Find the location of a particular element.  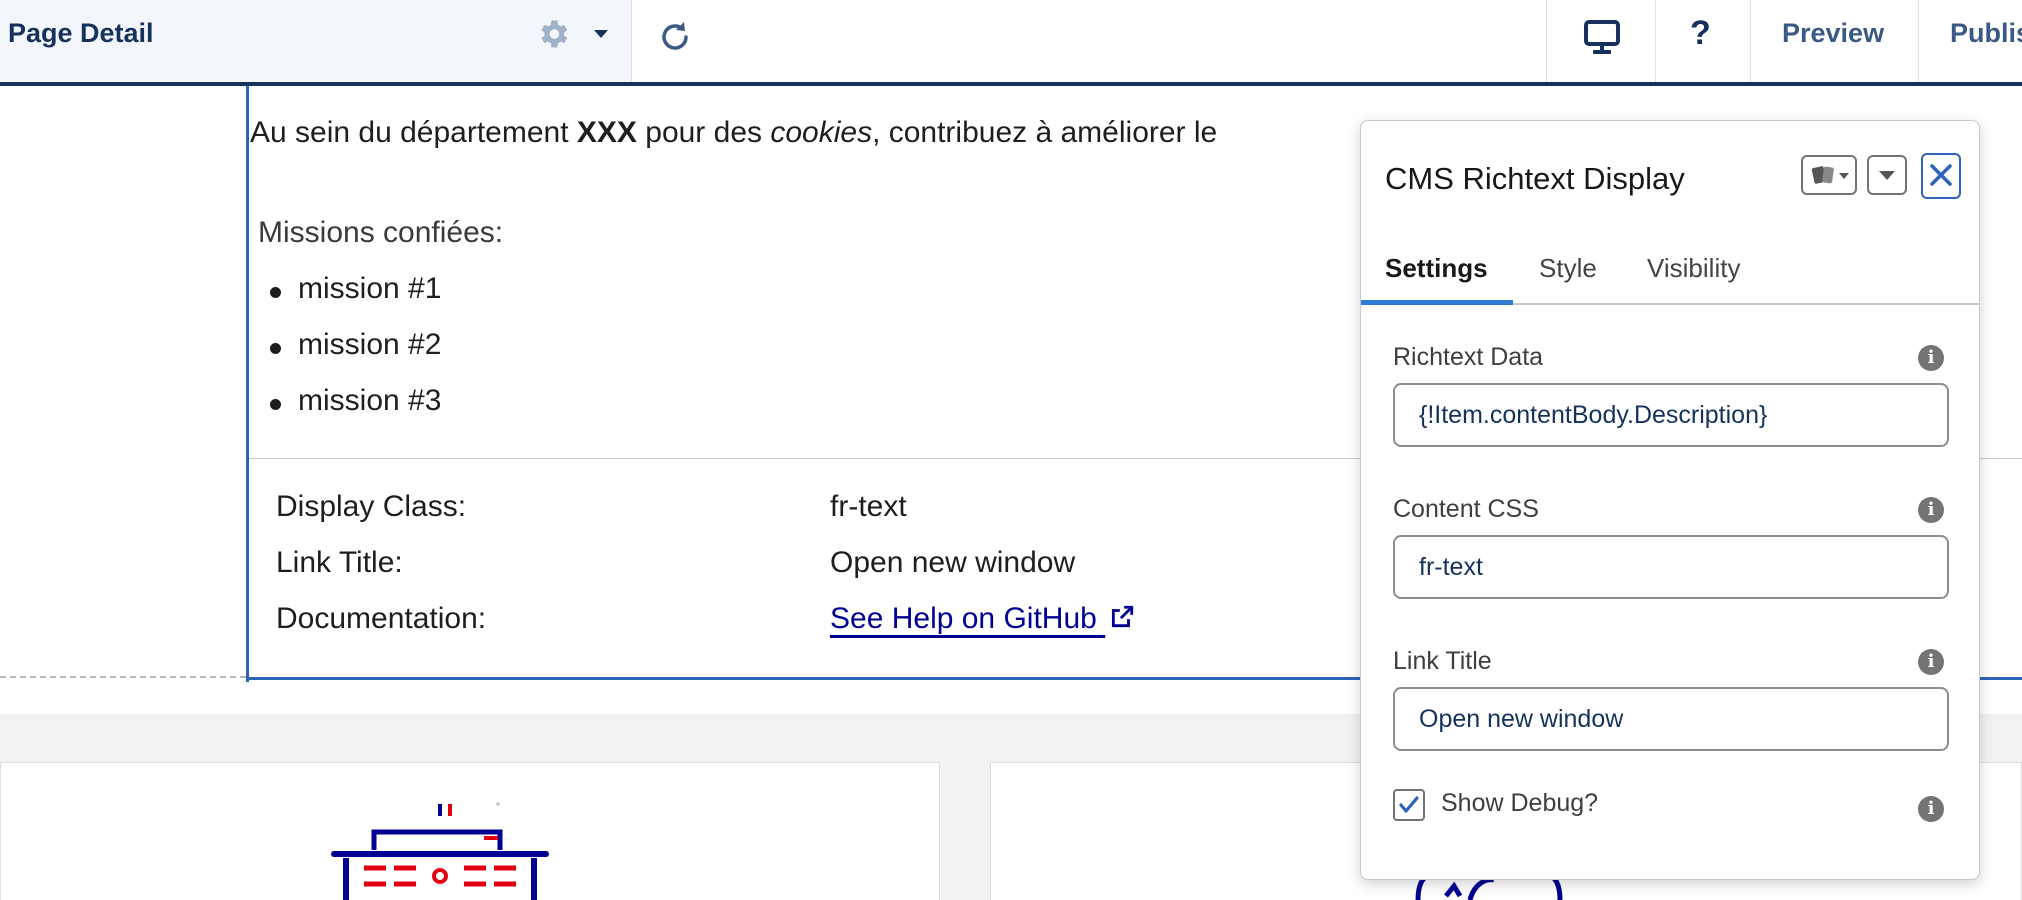

display-class-label: Display Class: is located at coordinates (371, 506).